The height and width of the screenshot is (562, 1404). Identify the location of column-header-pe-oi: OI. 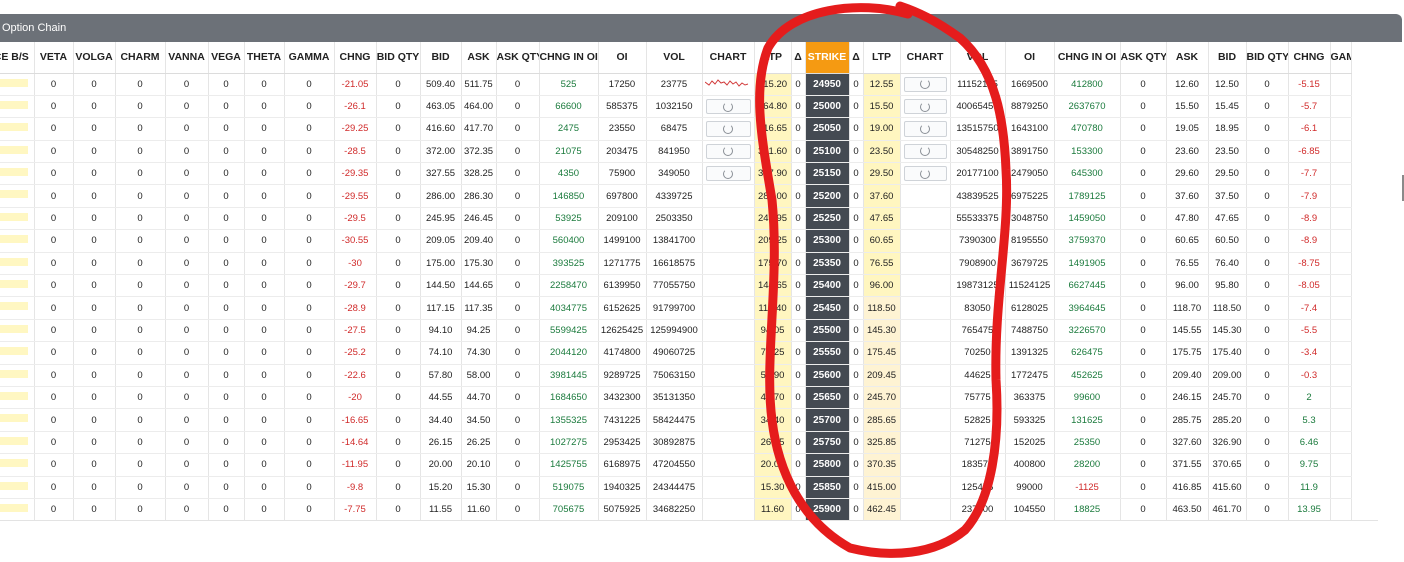
(1030, 58).